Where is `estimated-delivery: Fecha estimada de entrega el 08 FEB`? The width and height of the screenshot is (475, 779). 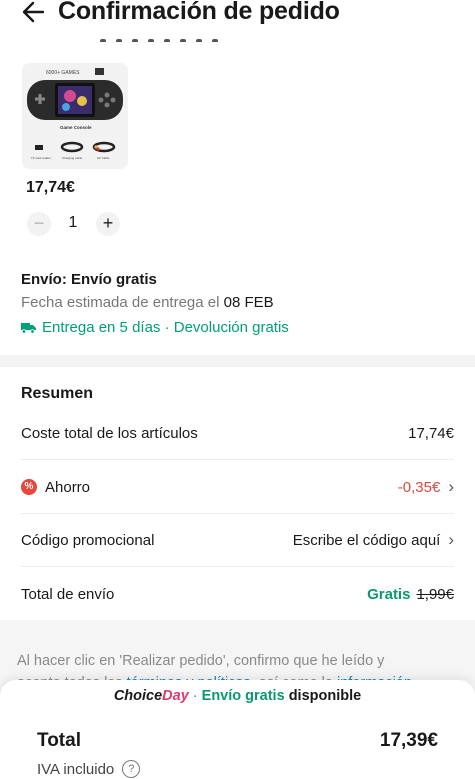 estimated-delivery: Fecha estimada de entrega el 08 FEB is located at coordinates (147, 302).